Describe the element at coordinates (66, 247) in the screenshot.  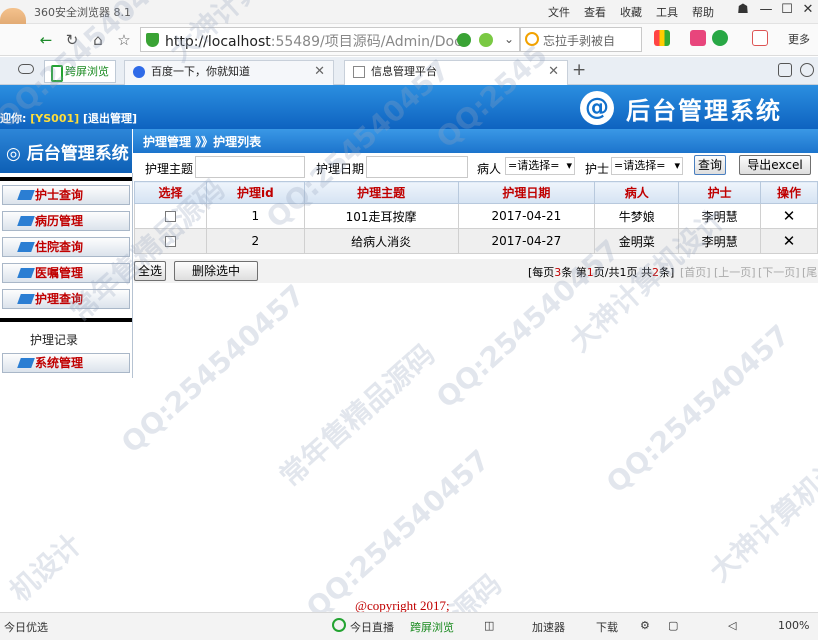
I see `sidebar-item-inpatient: 住院查询` at that location.